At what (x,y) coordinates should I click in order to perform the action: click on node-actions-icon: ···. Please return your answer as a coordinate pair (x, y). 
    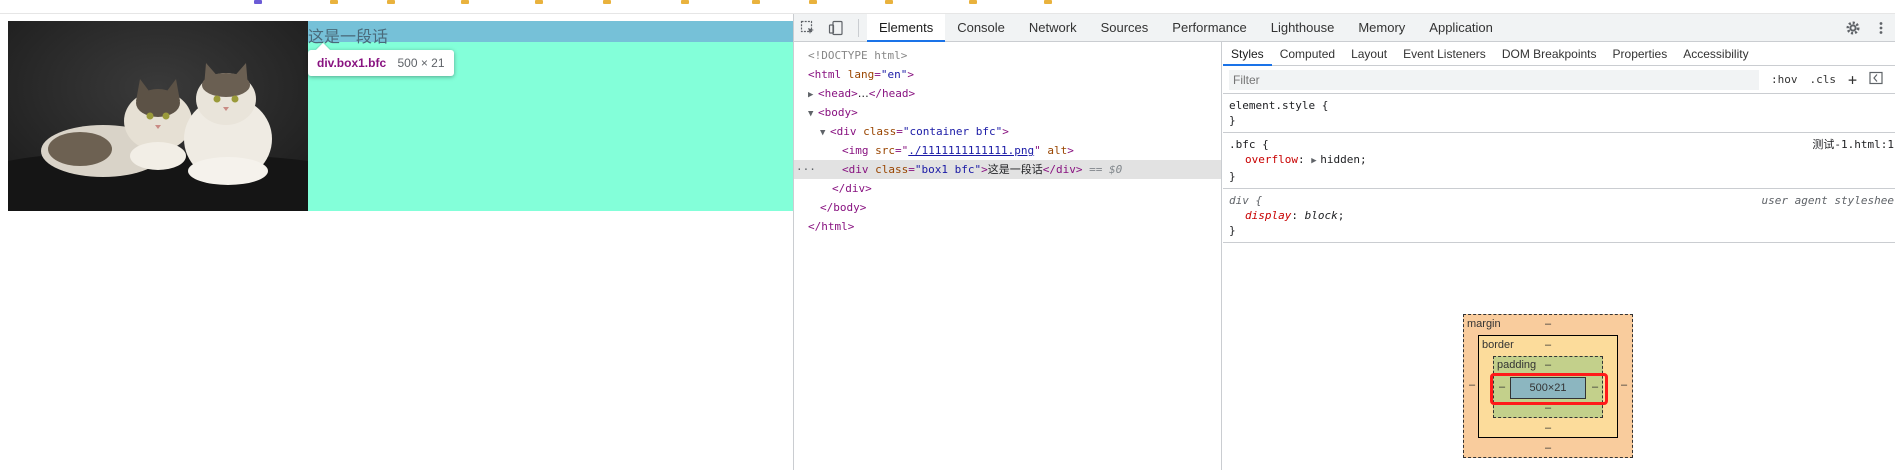
    Looking at the image, I should click on (806, 169).